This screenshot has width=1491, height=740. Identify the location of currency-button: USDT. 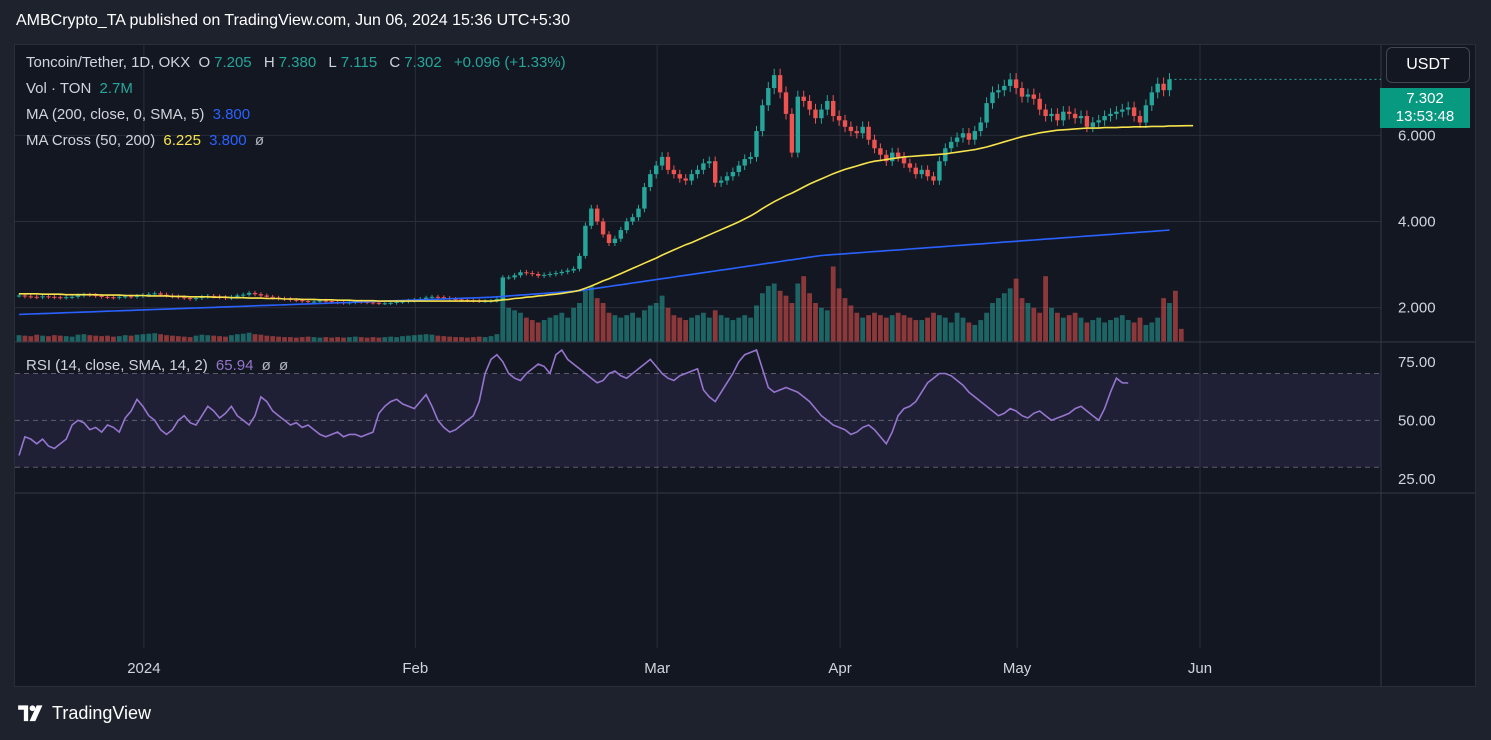
(1428, 65).